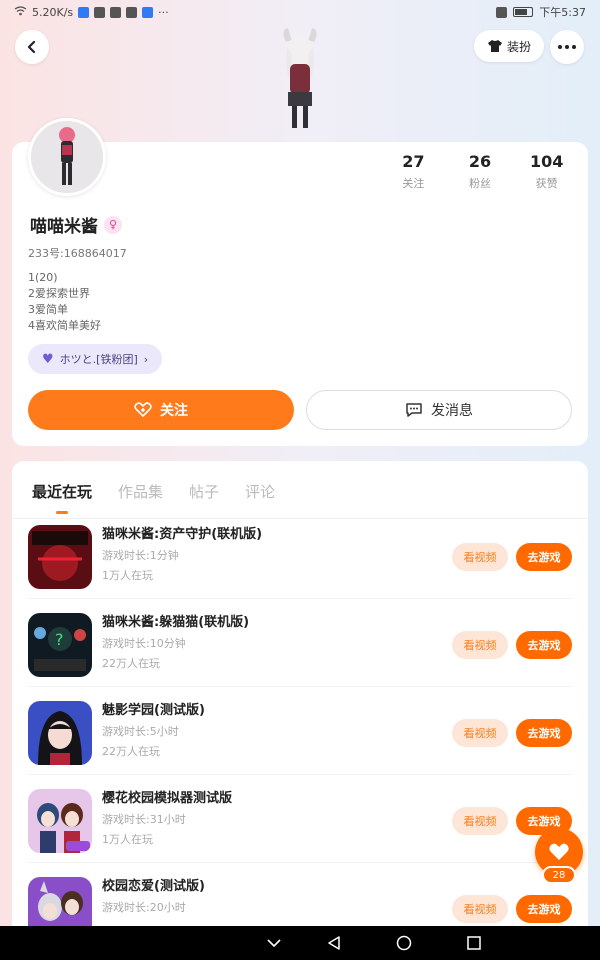 This screenshot has width=600, height=960. Describe the element at coordinates (77, 253) in the screenshot. I see `user-id: 233号:168864017` at that location.